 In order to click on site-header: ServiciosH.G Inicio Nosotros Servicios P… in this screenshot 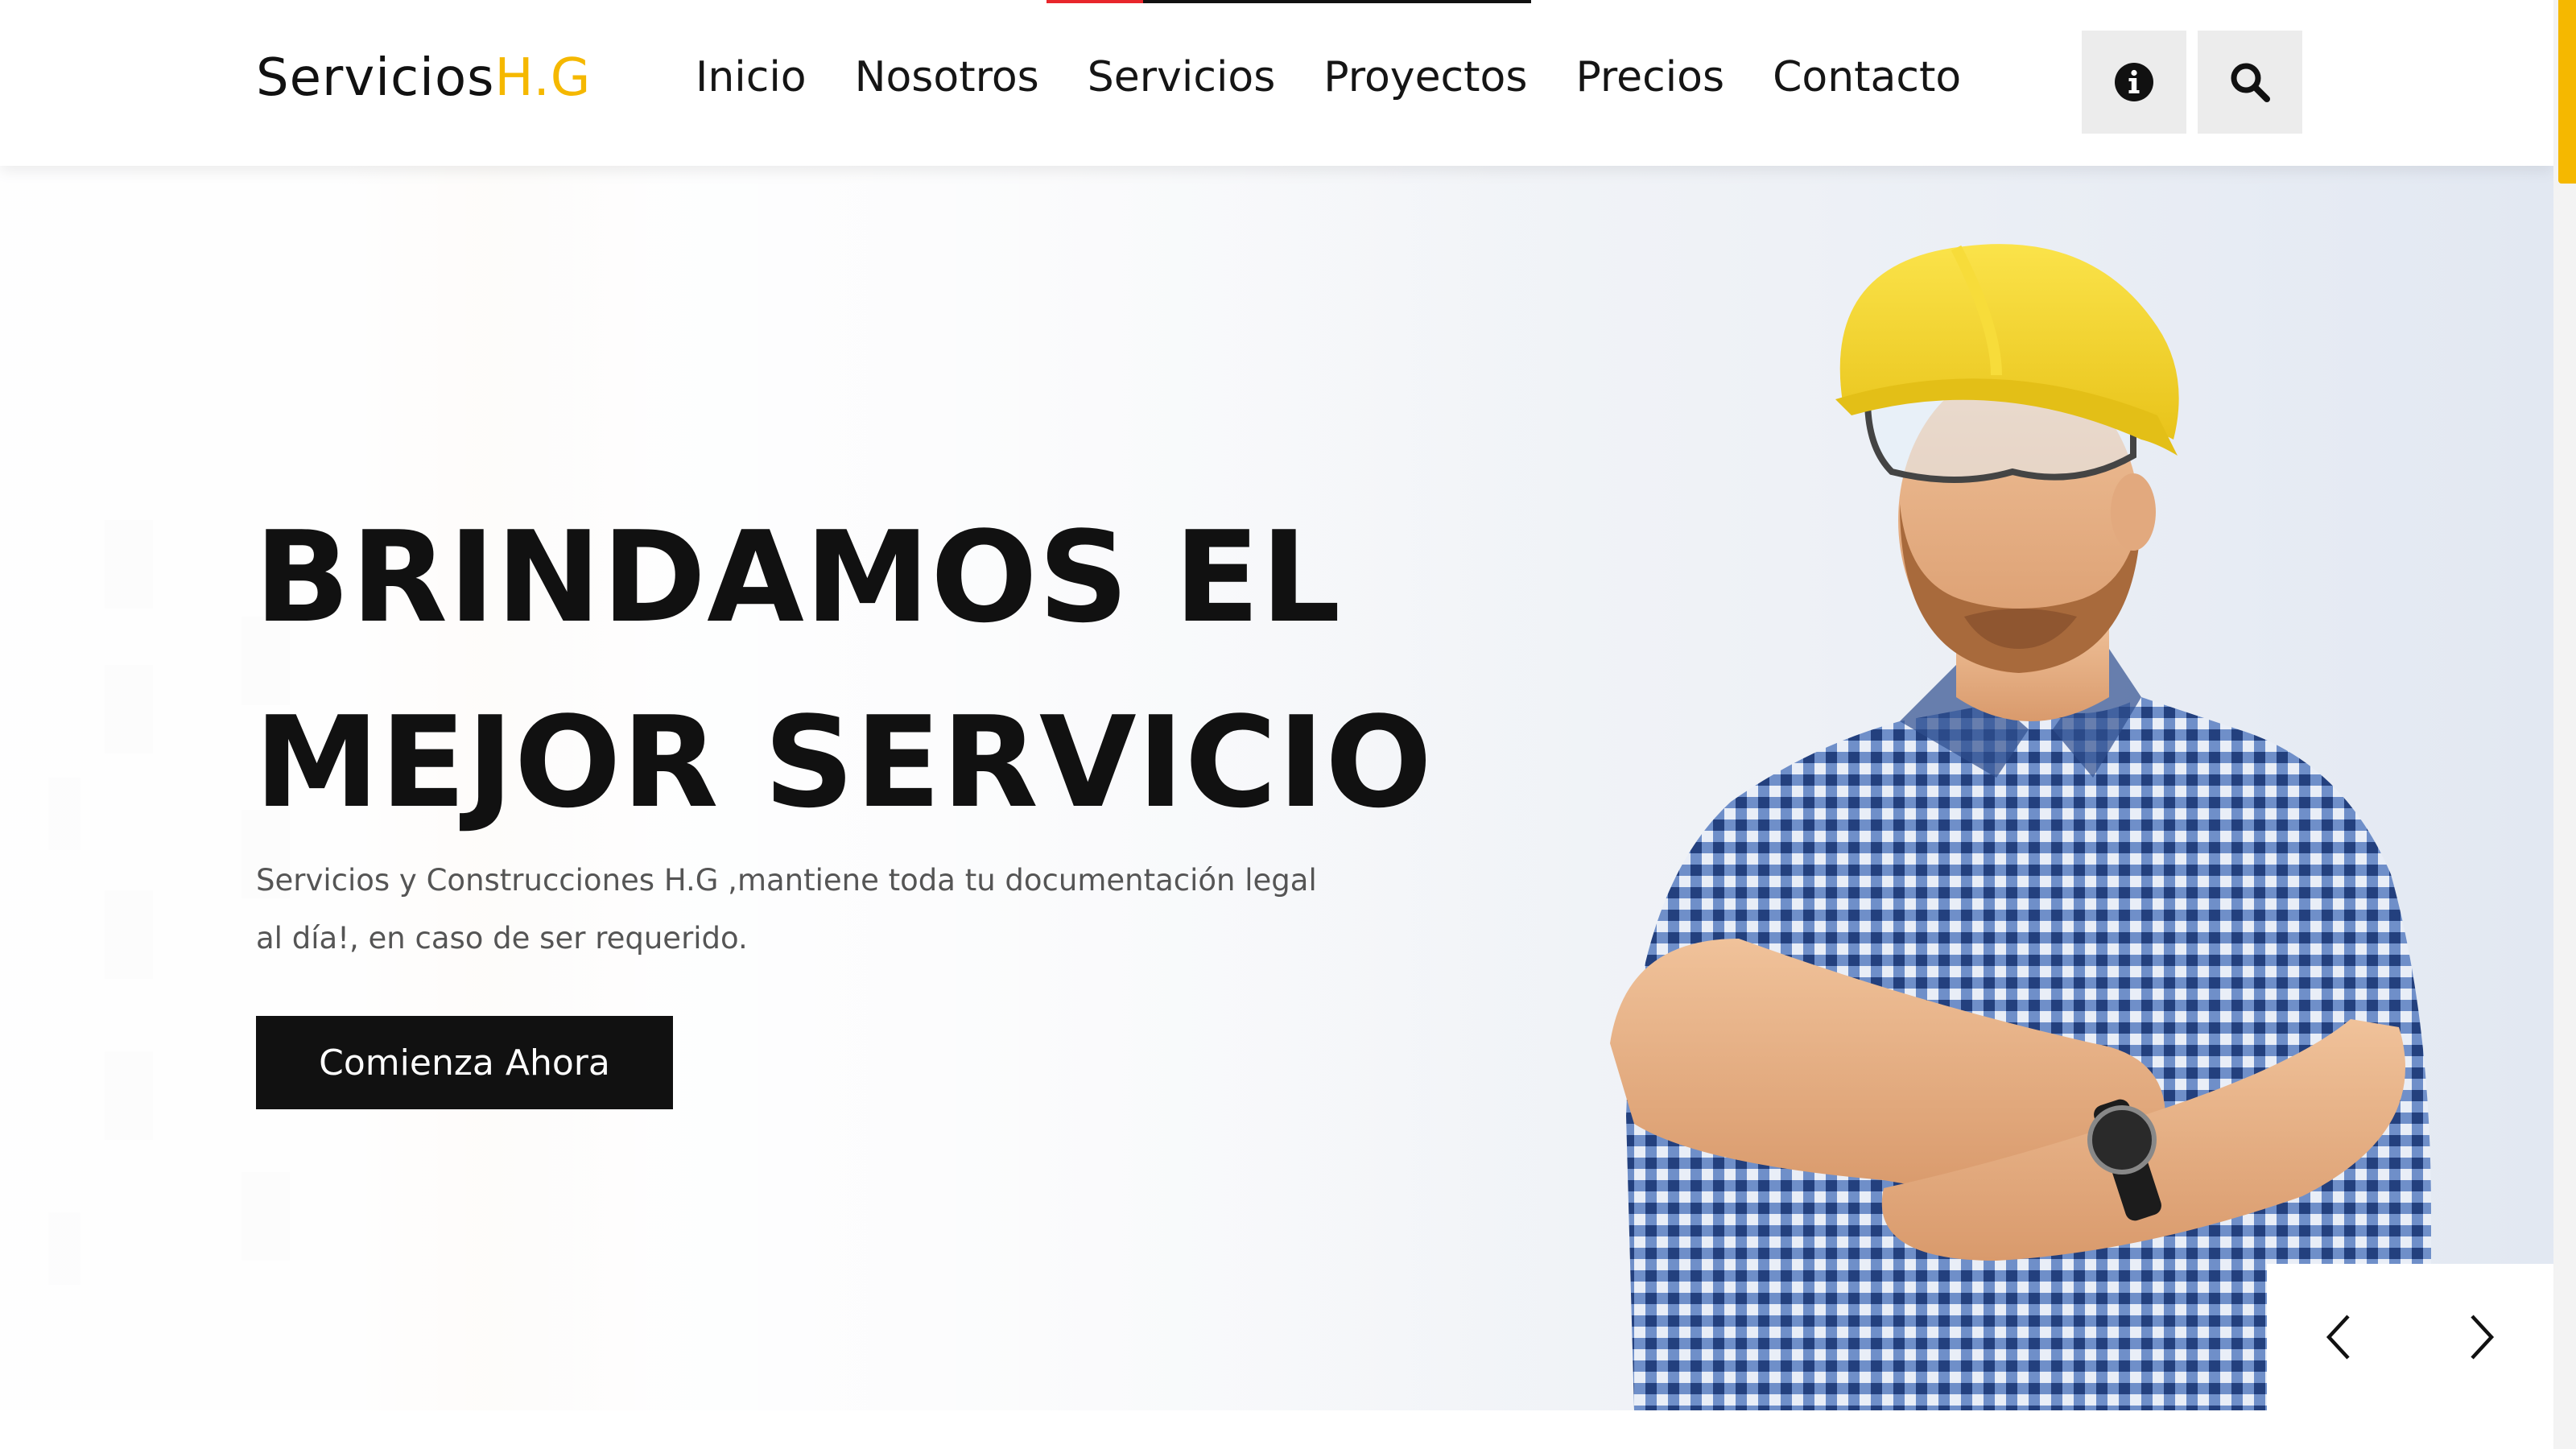, I will do `click(1276, 83)`.